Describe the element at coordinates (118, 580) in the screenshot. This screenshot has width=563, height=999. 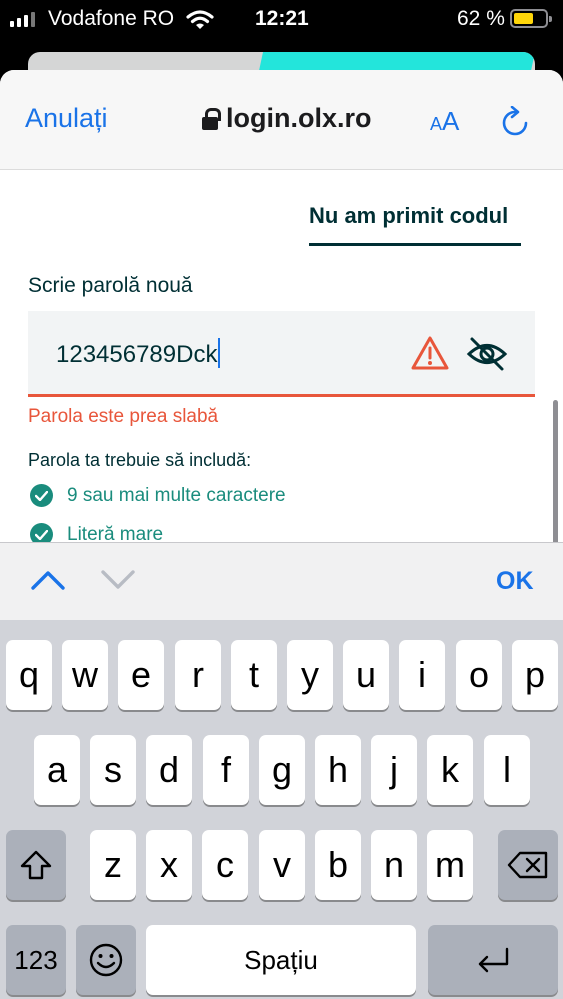
I see `chevron-down-icon` at that location.